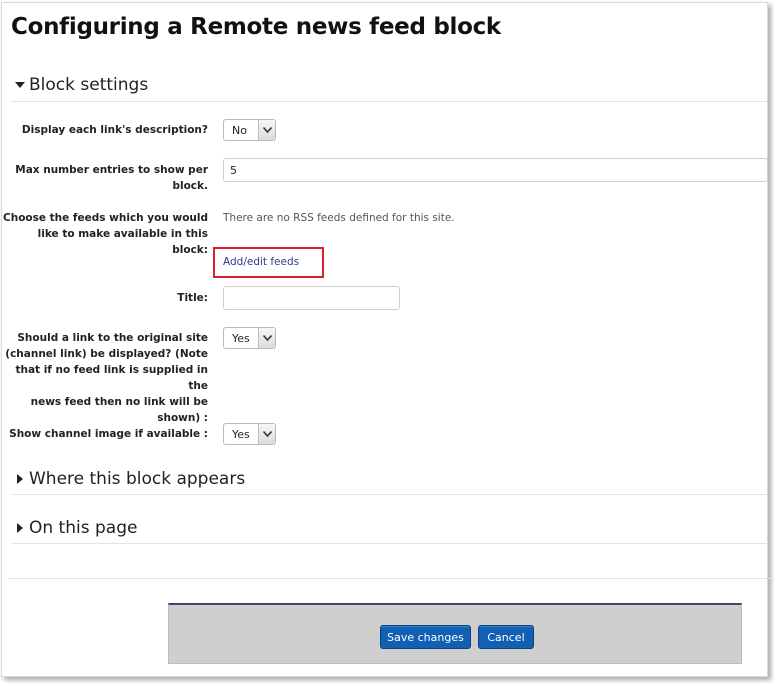 The height and width of the screenshot is (683, 774). I want to click on display-description-value: No, so click(239, 130).